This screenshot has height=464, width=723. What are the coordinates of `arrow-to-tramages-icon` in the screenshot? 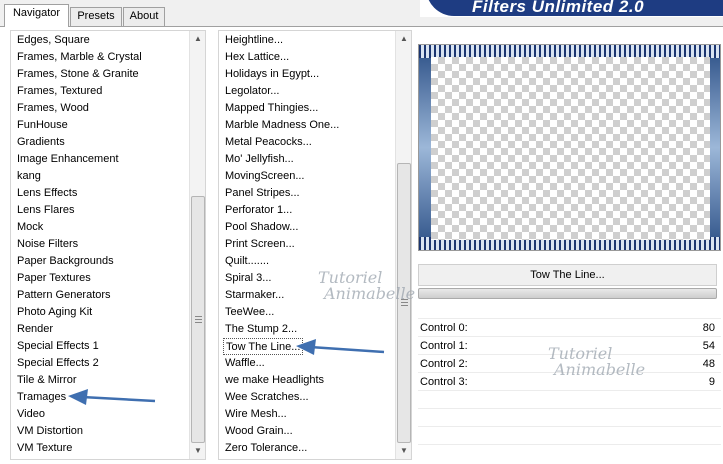 It's located at (112, 397).